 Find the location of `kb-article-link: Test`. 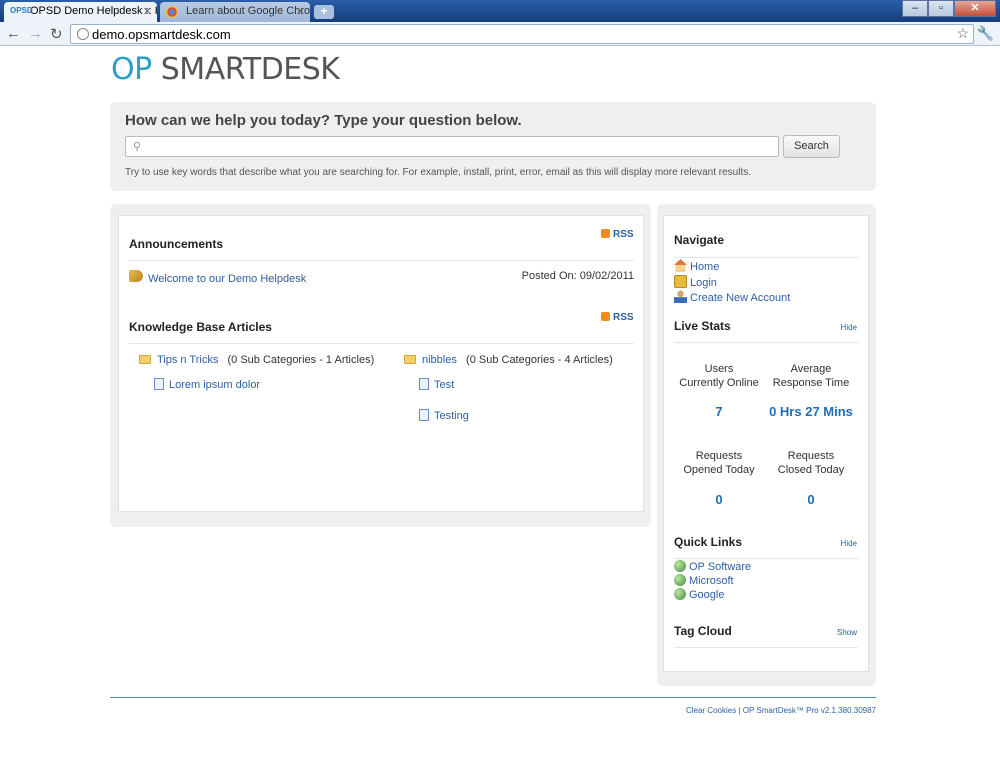

kb-article-link: Test is located at coordinates (444, 385).